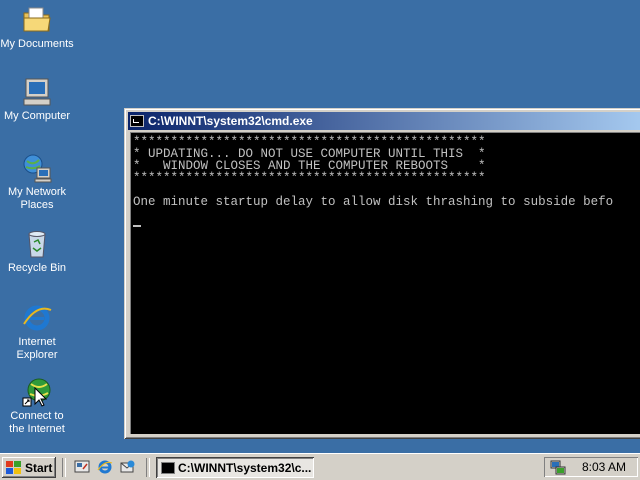 The image size is (640, 480). I want to click on desktop-icon-my-documents: My Documents, so click(37, 27).